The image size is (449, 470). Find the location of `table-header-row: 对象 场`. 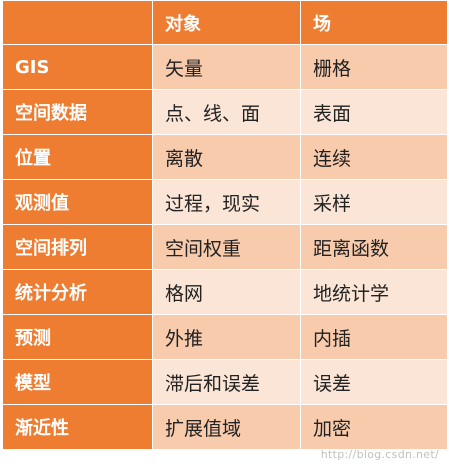

table-header-row: 对象 场 is located at coordinates (225, 22).